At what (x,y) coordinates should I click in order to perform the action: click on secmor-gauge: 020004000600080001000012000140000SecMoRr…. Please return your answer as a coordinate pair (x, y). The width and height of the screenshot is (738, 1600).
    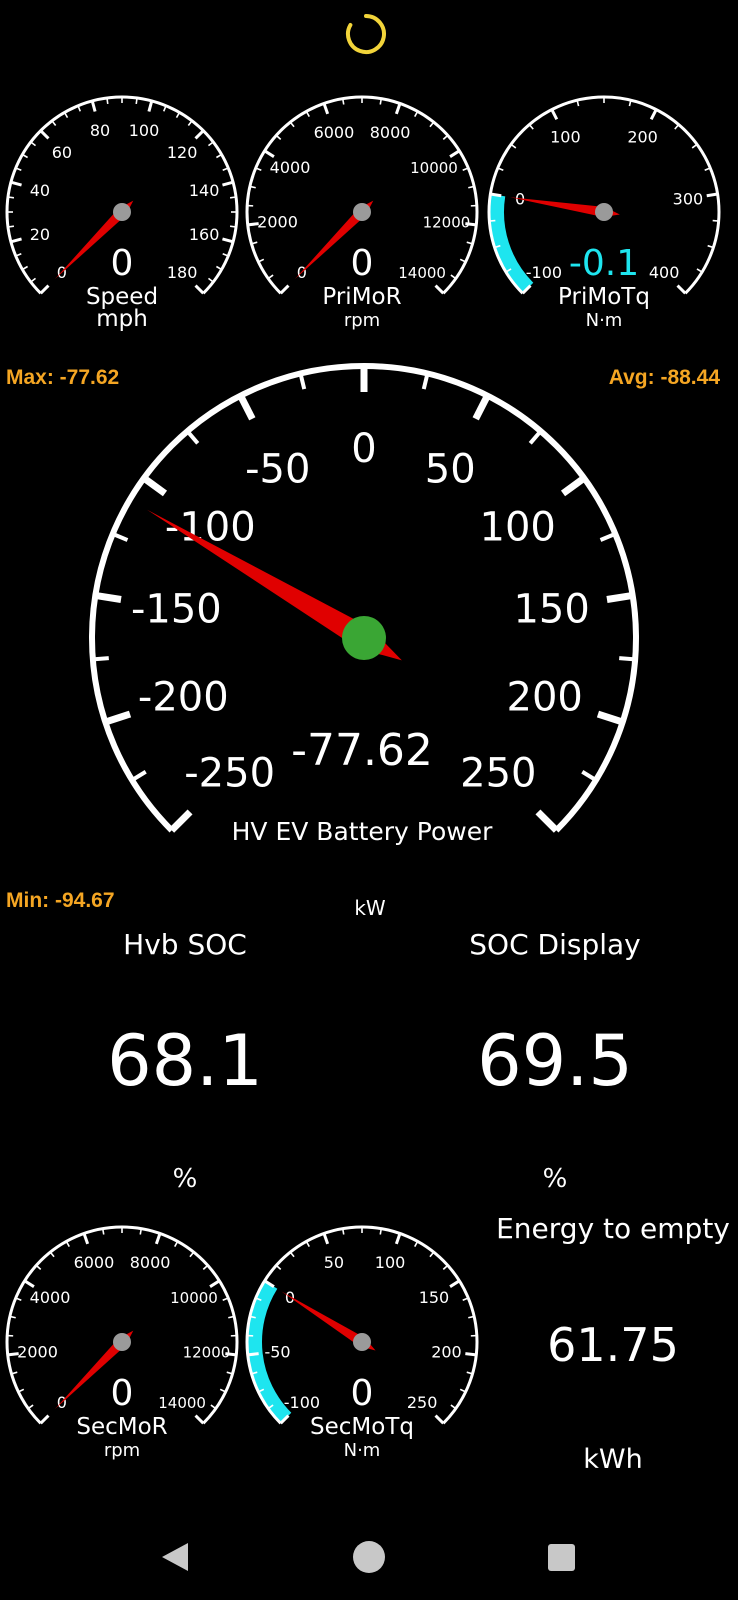
    Looking at the image, I should click on (122, 1343).